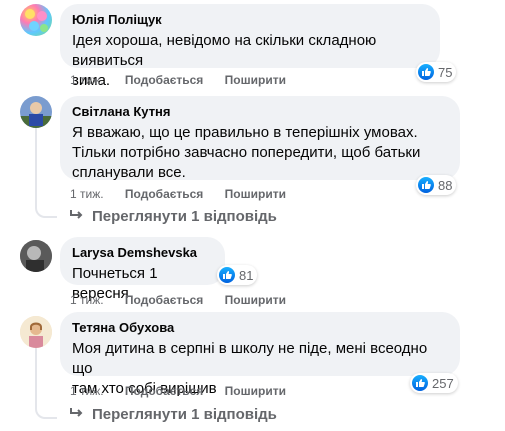 Image resolution: width=505 pixels, height=431 pixels. What do you see at coordinates (445, 72) in the screenshot?
I see `reaction-number: 75` at bounding box center [445, 72].